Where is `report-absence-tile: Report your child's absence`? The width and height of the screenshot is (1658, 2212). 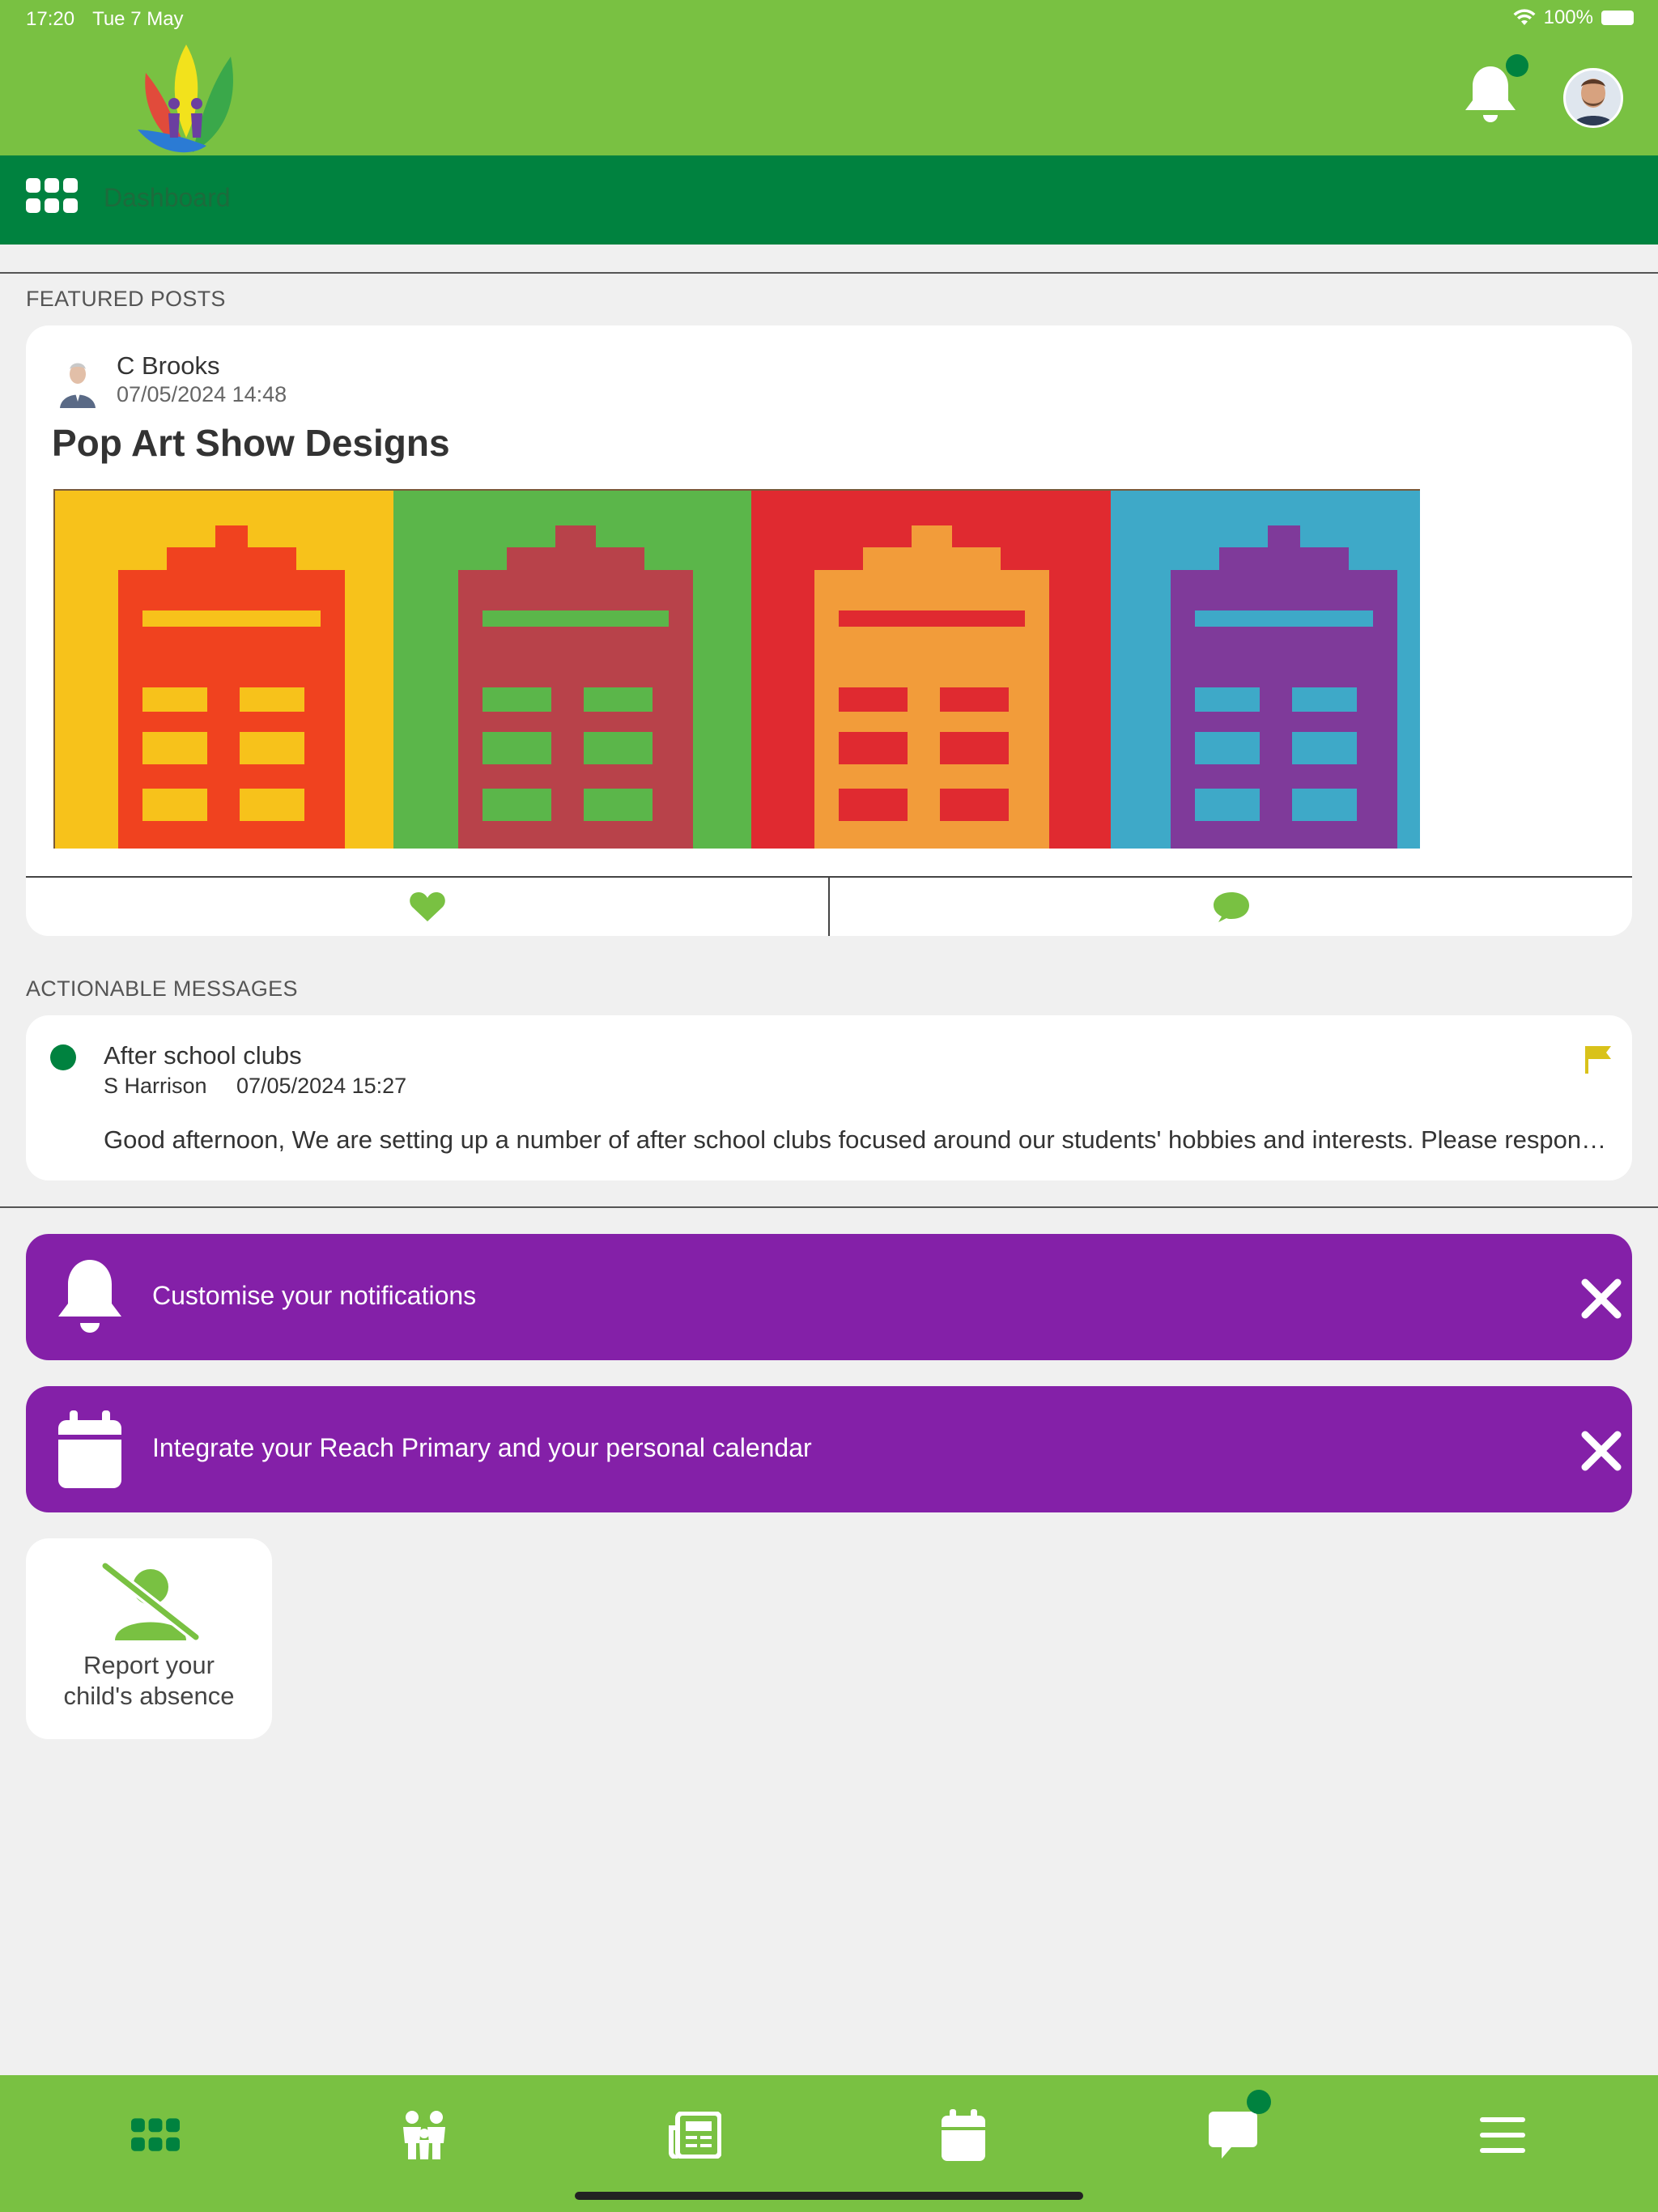
report-absence-tile: Report your child's absence is located at coordinates (149, 1639).